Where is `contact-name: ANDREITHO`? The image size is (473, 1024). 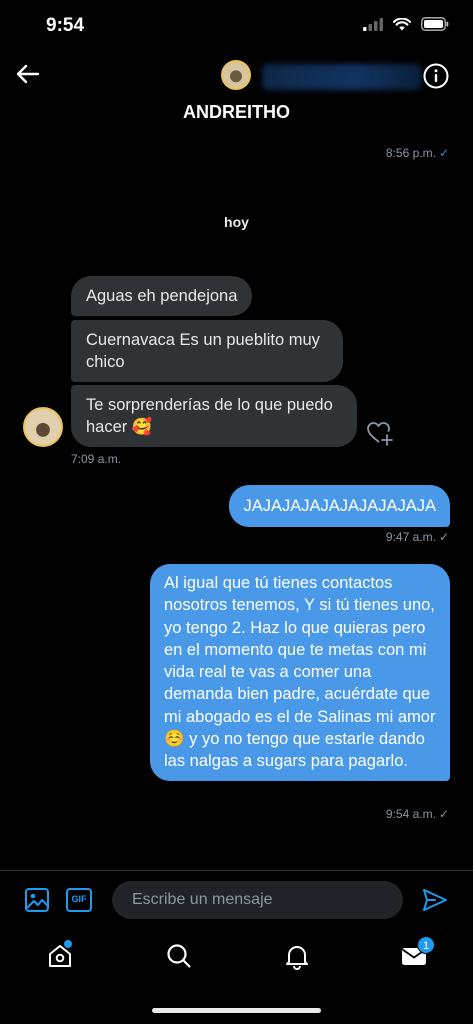
contact-name: ANDREITHO is located at coordinates (236, 112).